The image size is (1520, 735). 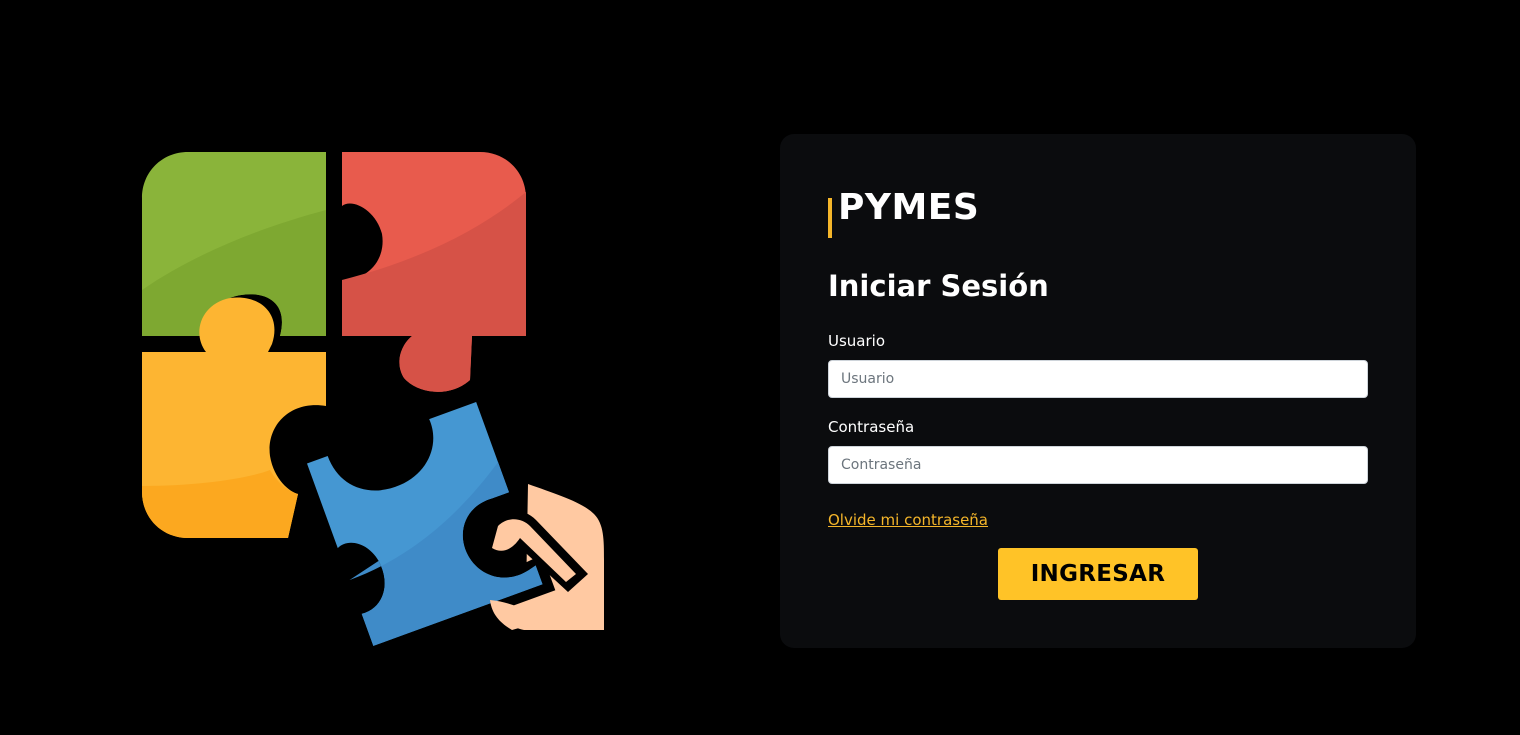 What do you see at coordinates (908, 520) in the screenshot?
I see `forgot-password-link: Olvide mi contraseña` at bounding box center [908, 520].